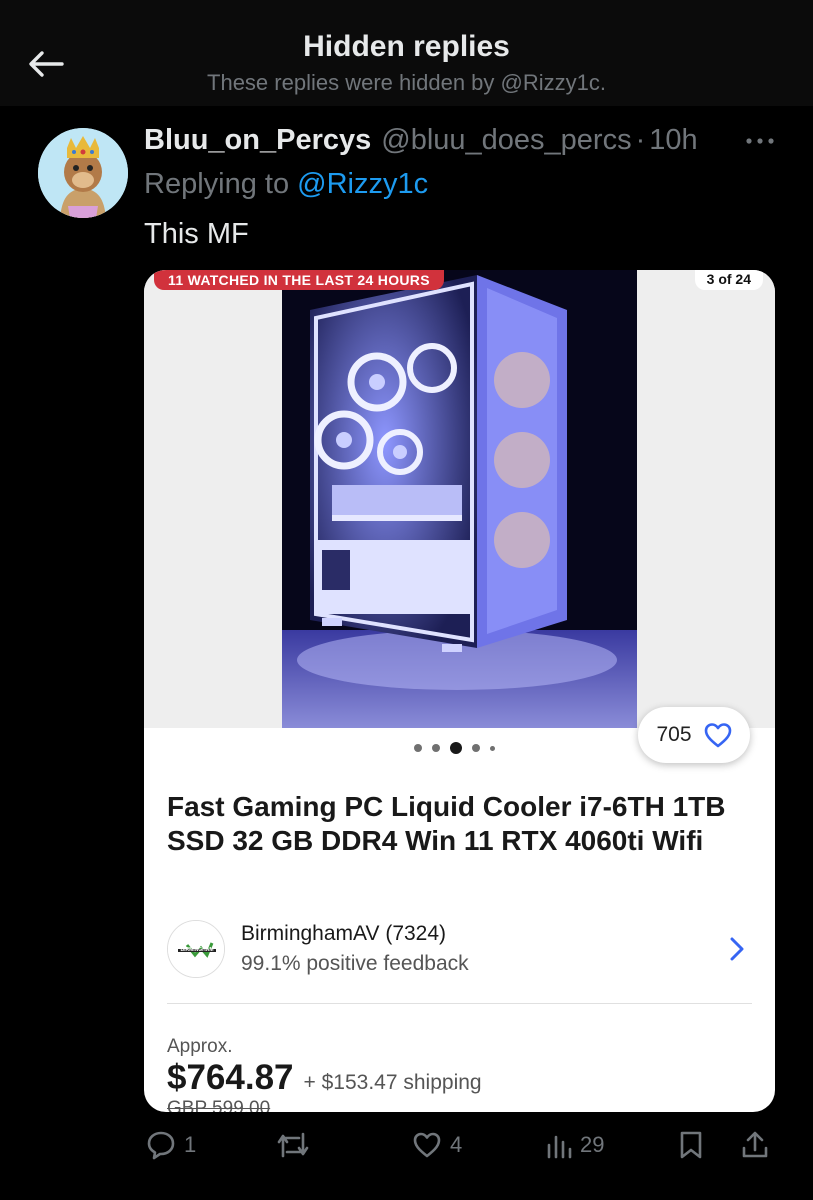 Image resolution: width=813 pixels, height=1200 pixels. Describe the element at coordinates (674, 734) in the screenshot. I see `watch-count: 705` at that location.